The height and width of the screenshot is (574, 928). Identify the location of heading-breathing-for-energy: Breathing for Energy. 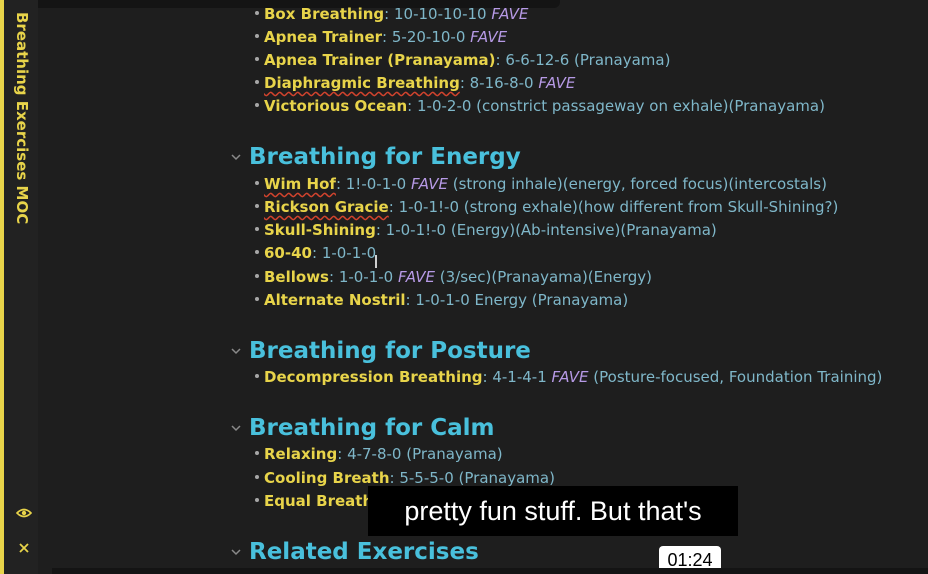
(375, 157).